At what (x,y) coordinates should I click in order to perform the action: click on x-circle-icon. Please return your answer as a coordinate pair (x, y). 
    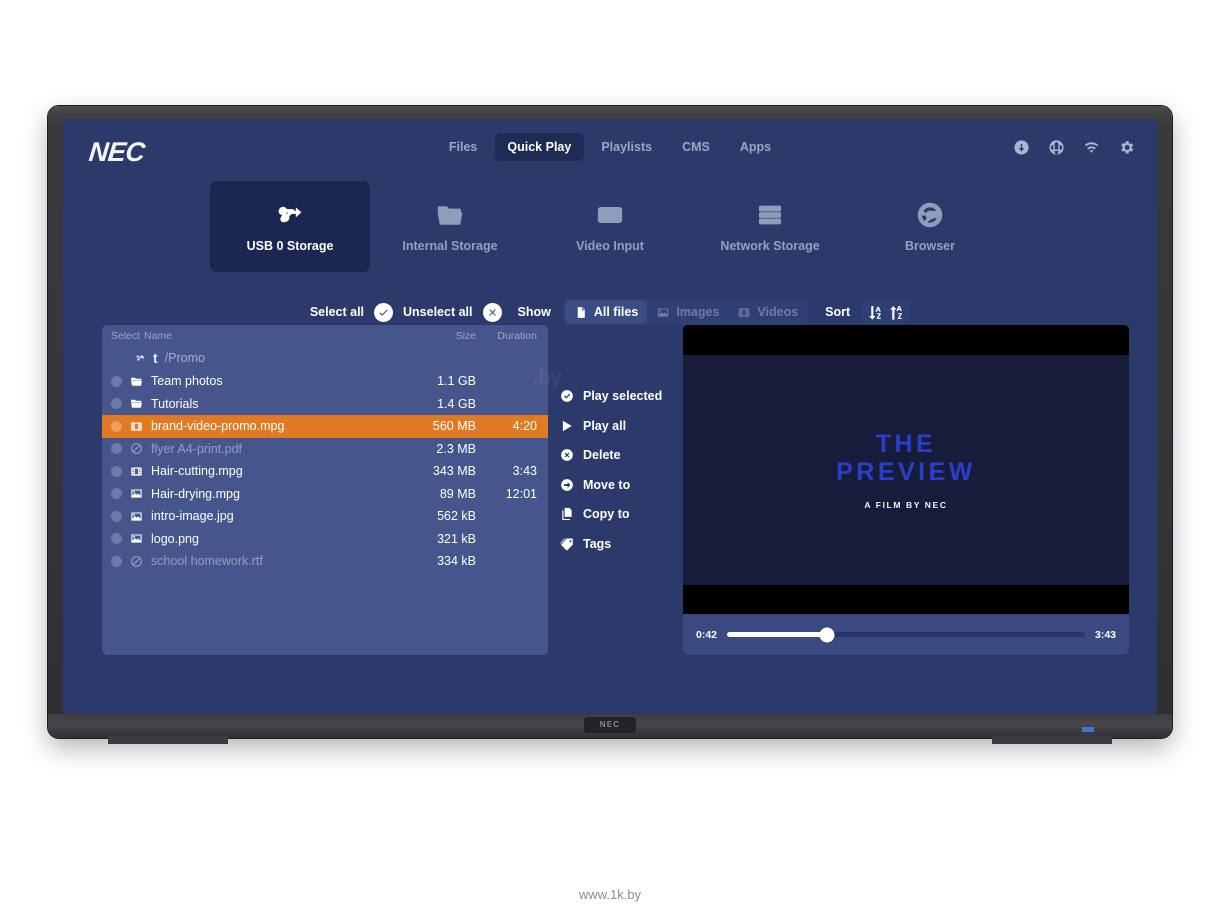
    Looking at the image, I should click on (567, 455).